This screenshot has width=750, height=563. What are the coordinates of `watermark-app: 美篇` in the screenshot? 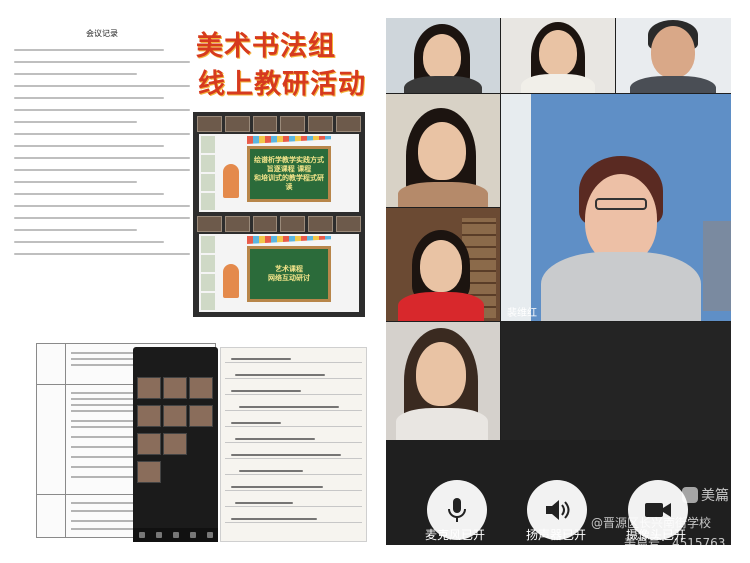 It's located at (705, 495).